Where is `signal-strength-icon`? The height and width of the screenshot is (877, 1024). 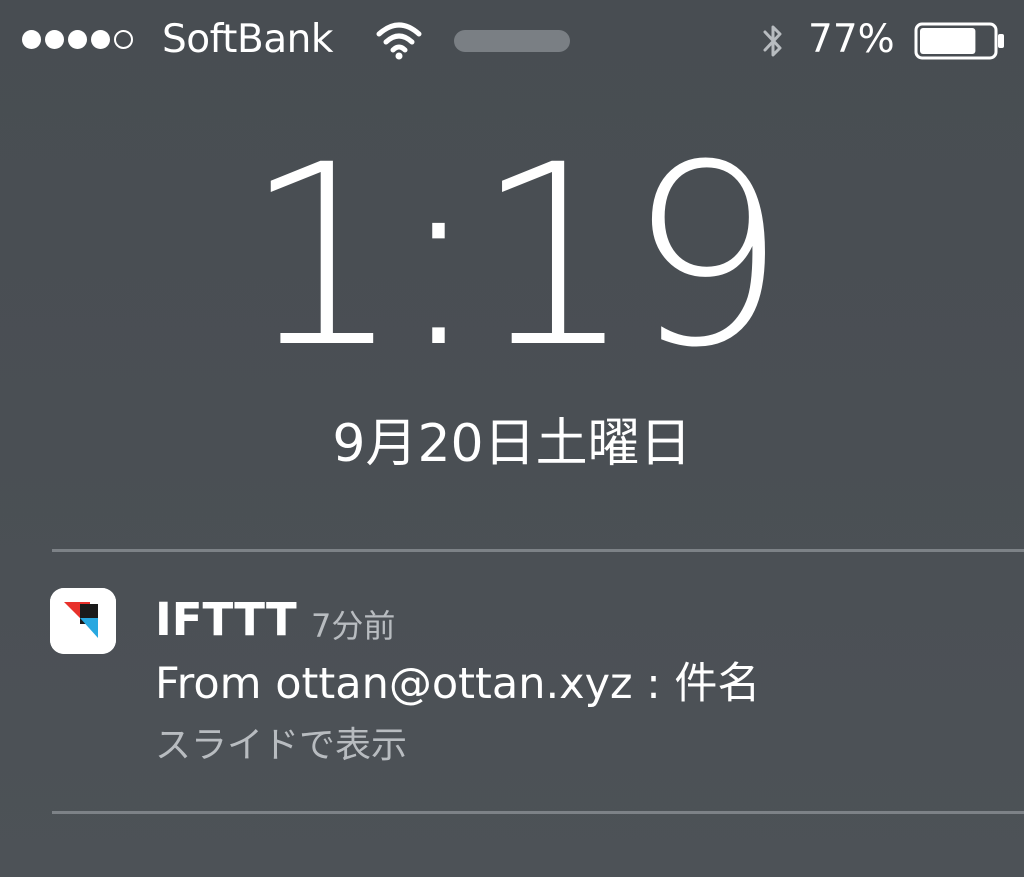 signal-strength-icon is located at coordinates (77, 39).